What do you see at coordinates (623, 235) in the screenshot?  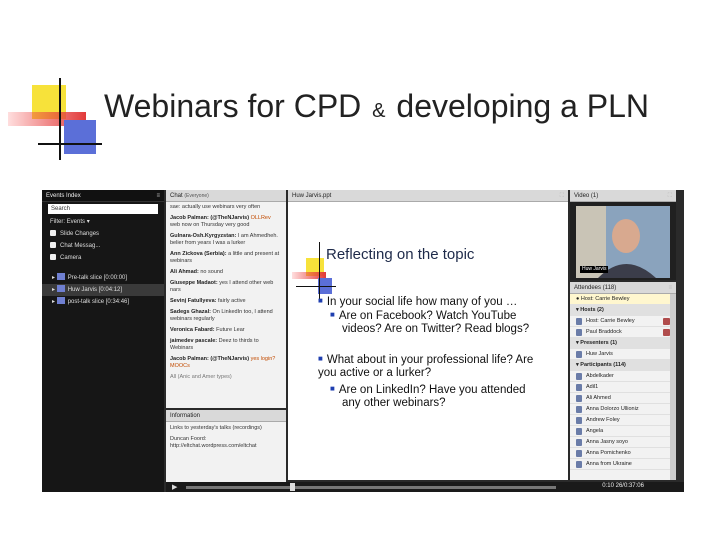 I see `video-pod: Video (1) ⛶ Huw Jarvis` at bounding box center [623, 235].